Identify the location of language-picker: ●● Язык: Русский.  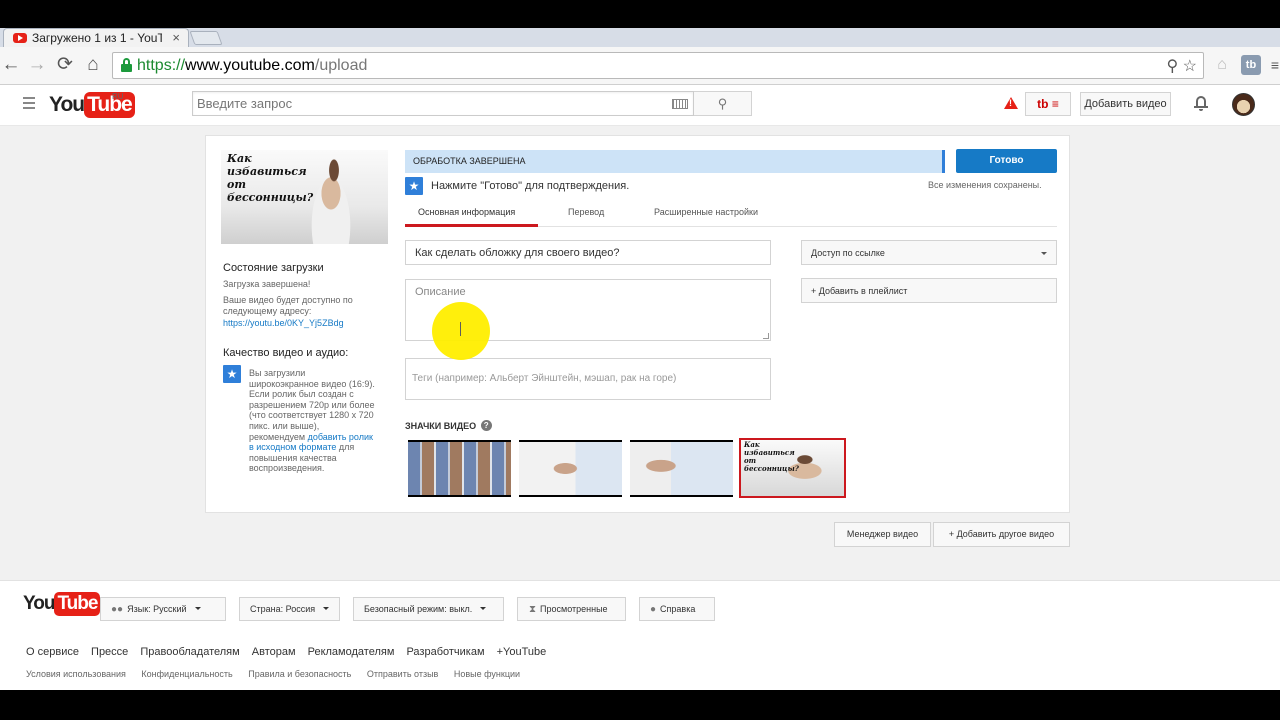
(163, 609).